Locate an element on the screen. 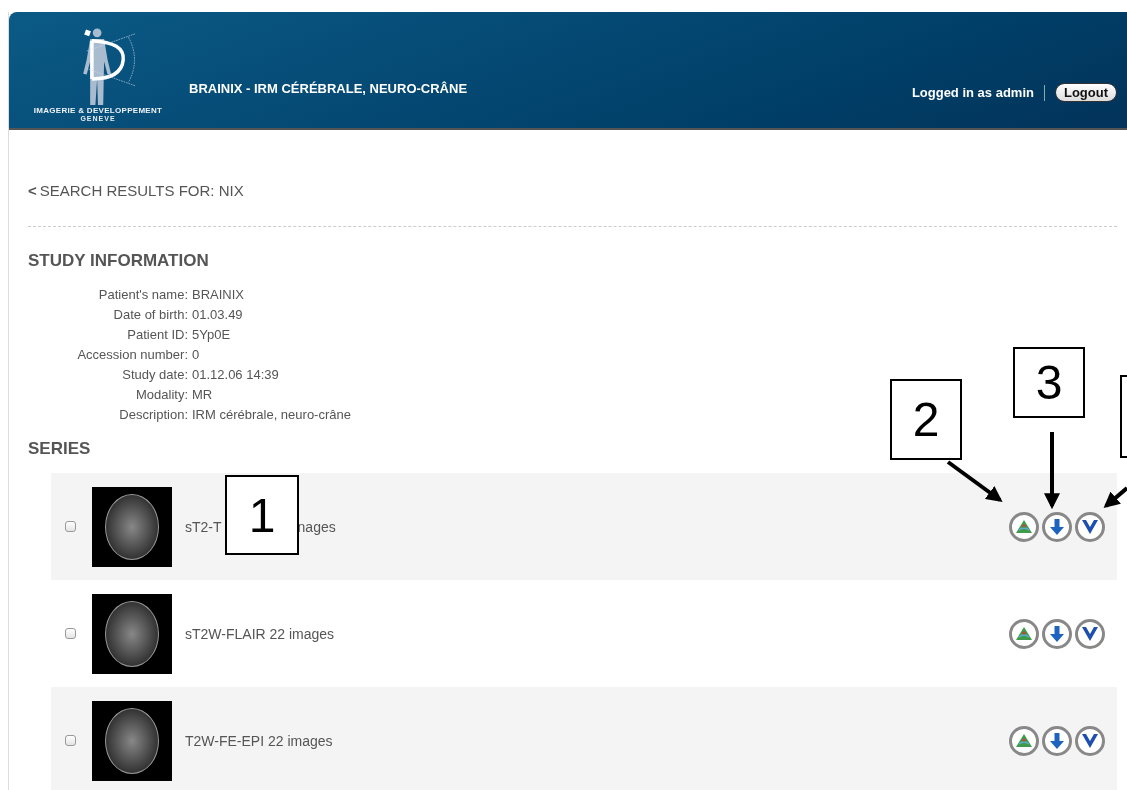  series-title: T2W-FE-EPI 22 images is located at coordinates (259, 740).